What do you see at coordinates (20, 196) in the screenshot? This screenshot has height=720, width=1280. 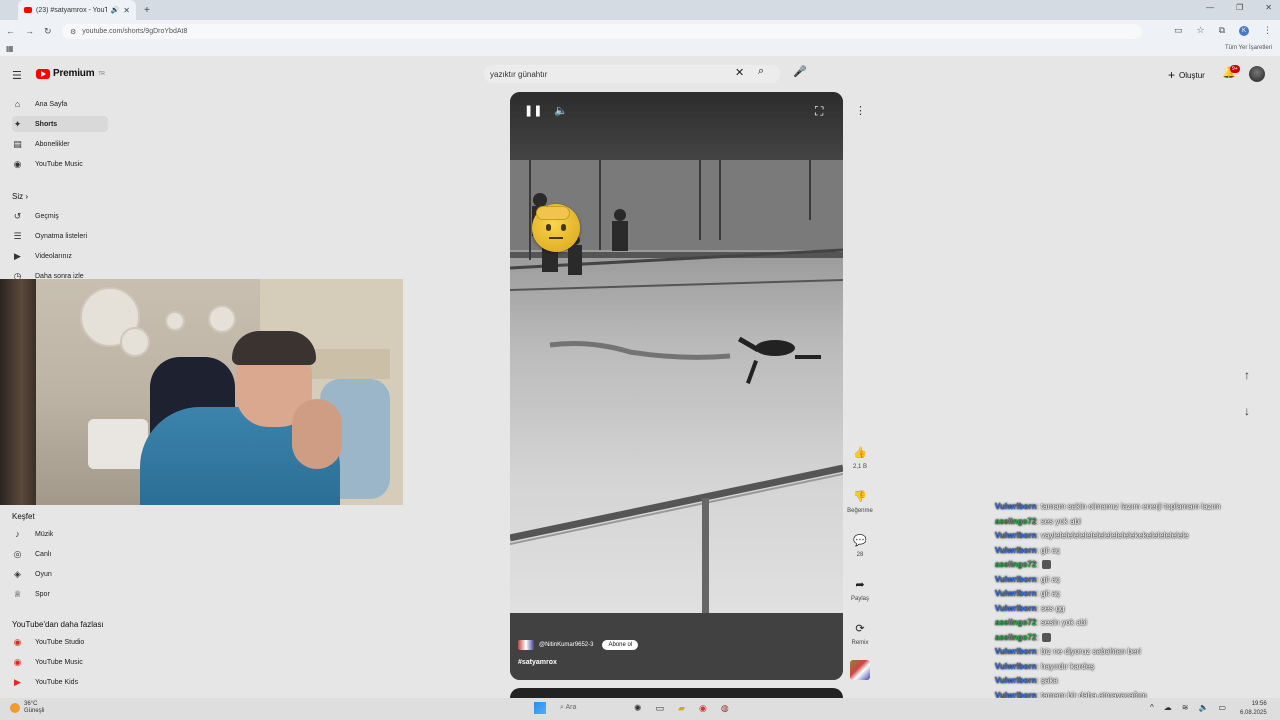 I see `sidebar-you-header: Siz ›` at bounding box center [20, 196].